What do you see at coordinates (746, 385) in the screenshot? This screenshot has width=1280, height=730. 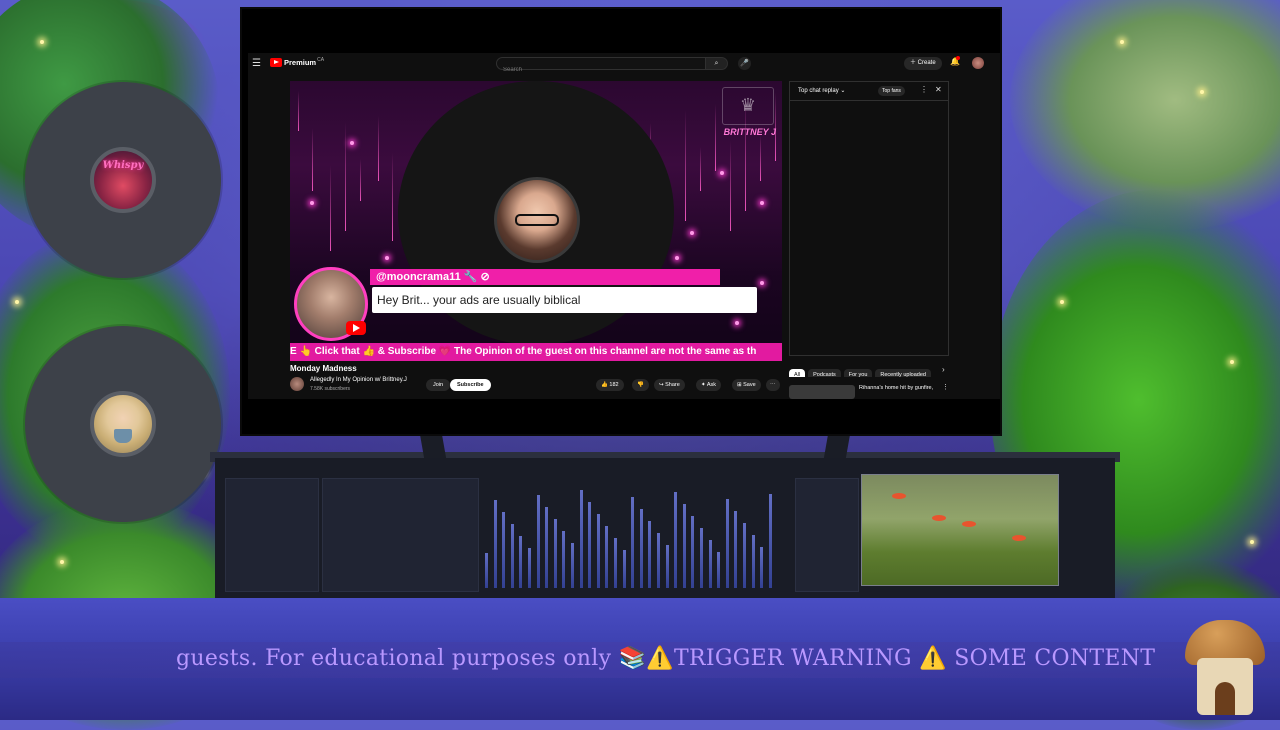 I see `save-button: ⊞ Save` at bounding box center [746, 385].